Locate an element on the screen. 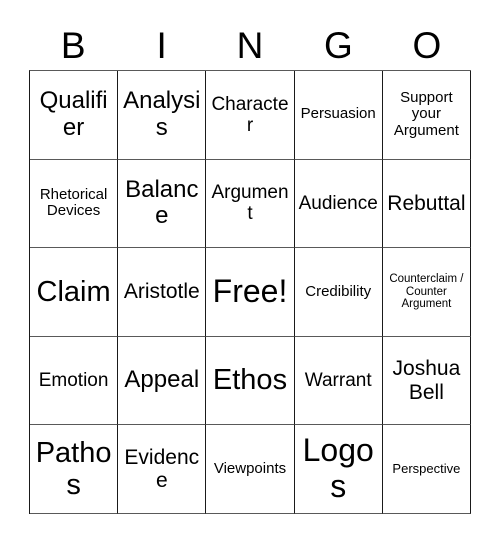  bingo-cell-label: Emotion is located at coordinates (73, 380).